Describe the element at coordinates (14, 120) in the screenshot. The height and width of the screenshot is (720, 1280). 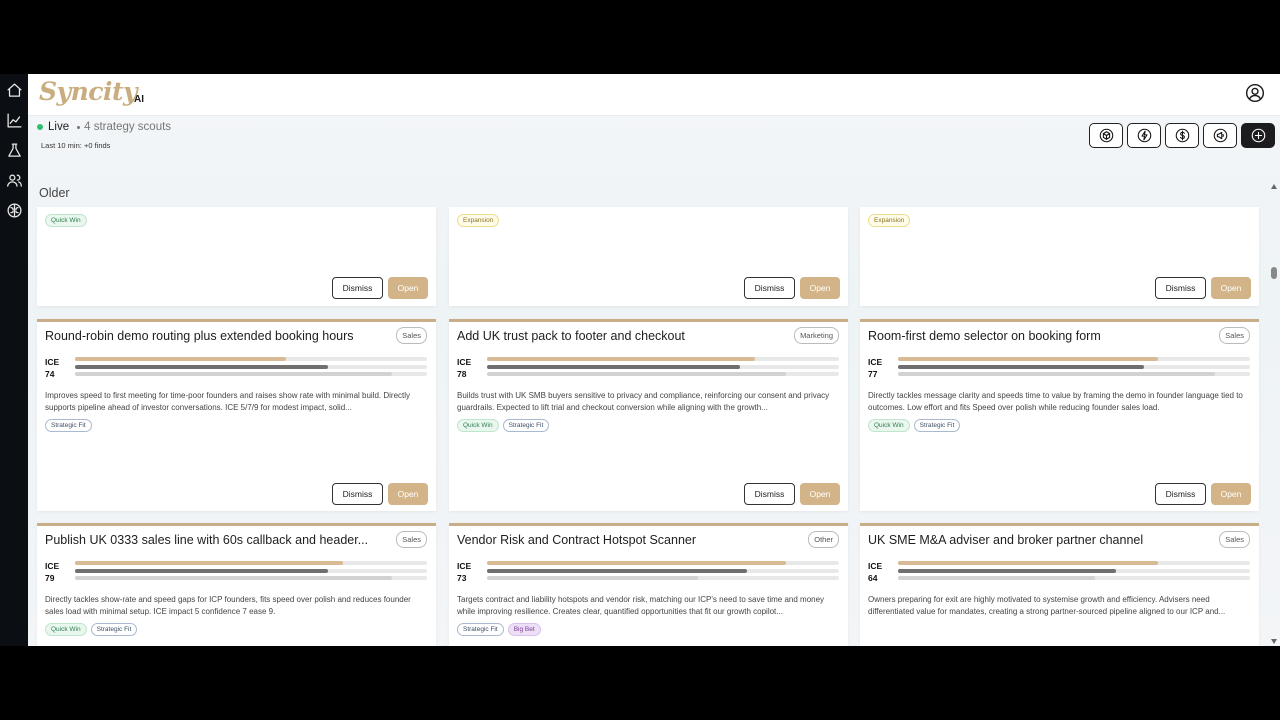
I see `analytics-icon` at that location.